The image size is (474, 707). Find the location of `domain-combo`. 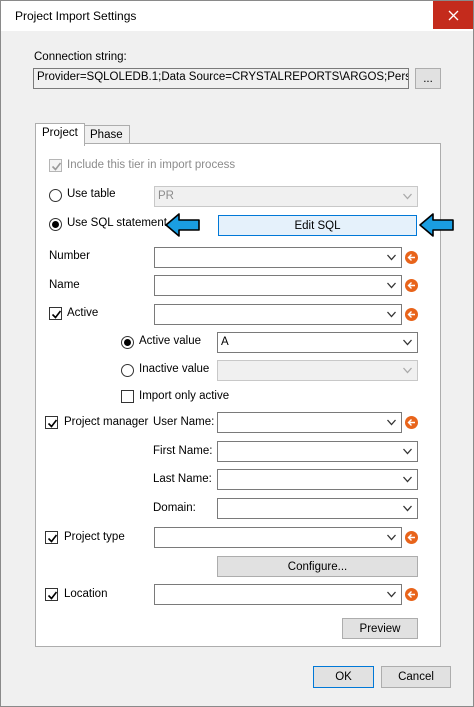

domain-combo is located at coordinates (317, 508).